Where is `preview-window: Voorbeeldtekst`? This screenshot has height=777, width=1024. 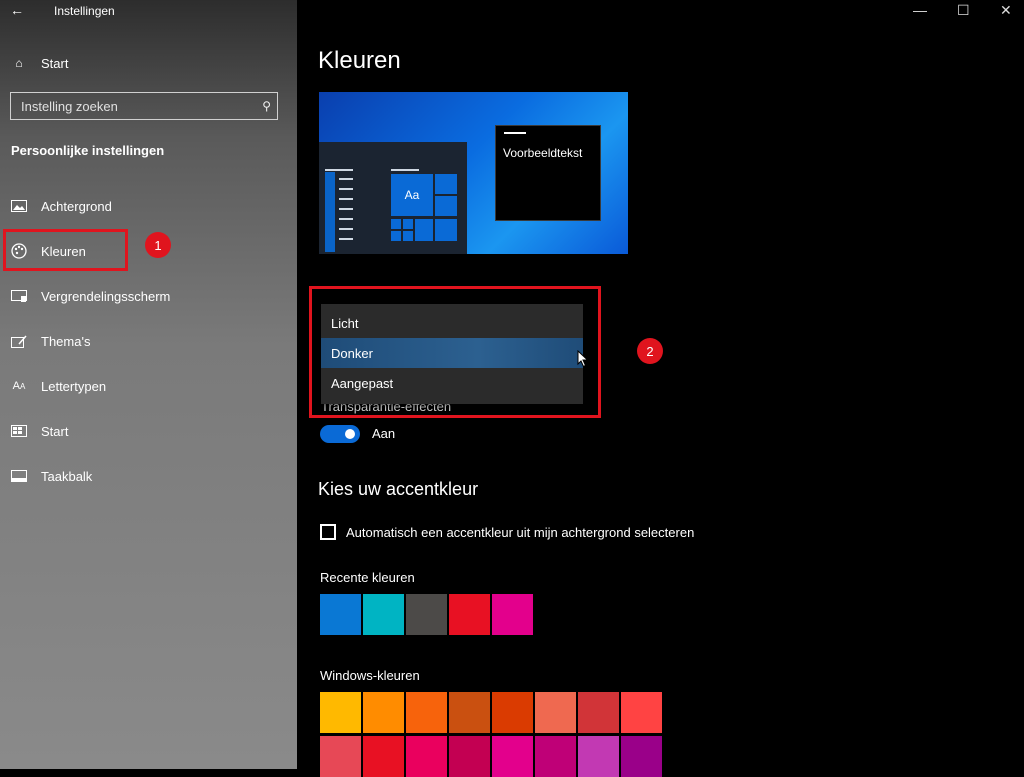
preview-window: Voorbeeldtekst is located at coordinates (548, 173).